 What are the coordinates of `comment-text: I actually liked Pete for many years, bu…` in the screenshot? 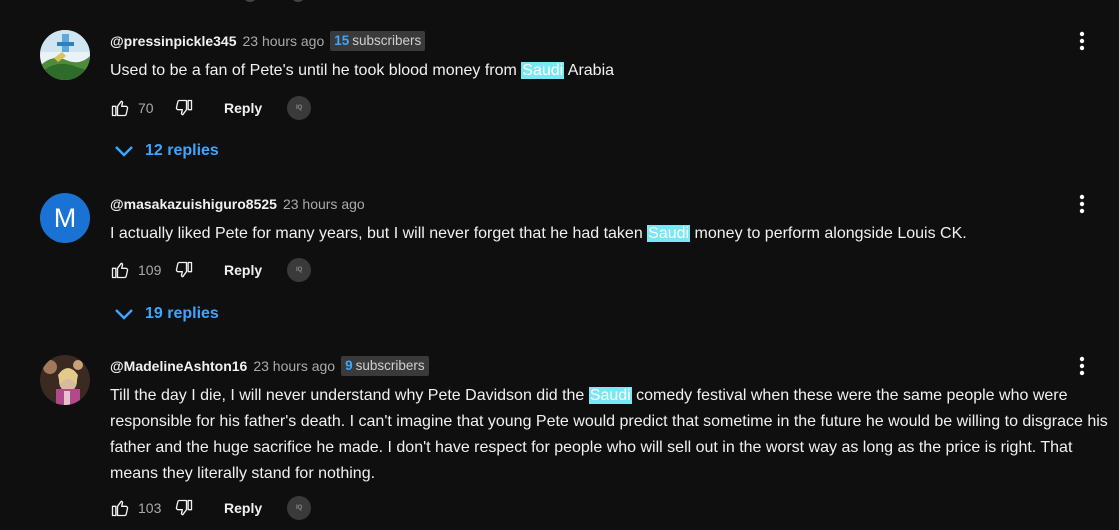 It's located at (610, 234).